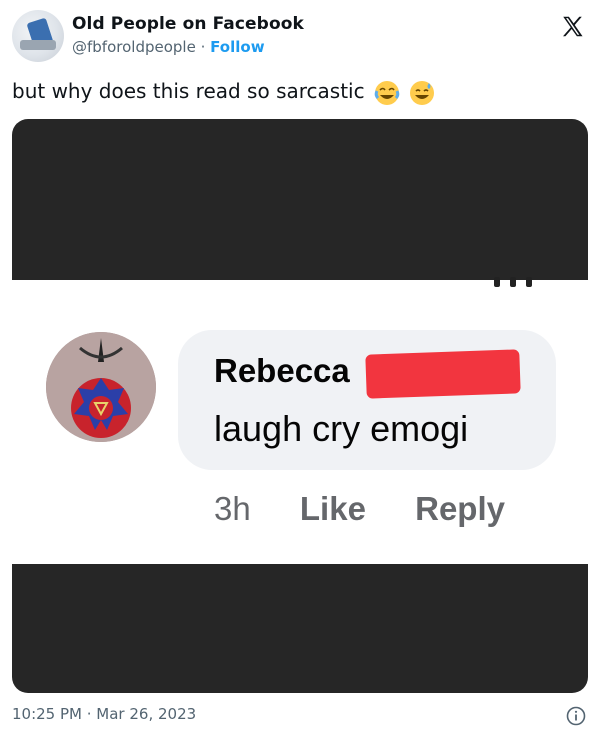 The height and width of the screenshot is (733, 600). Describe the element at coordinates (341, 428) in the screenshot. I see `comment-text: laugh cry emogi` at that location.